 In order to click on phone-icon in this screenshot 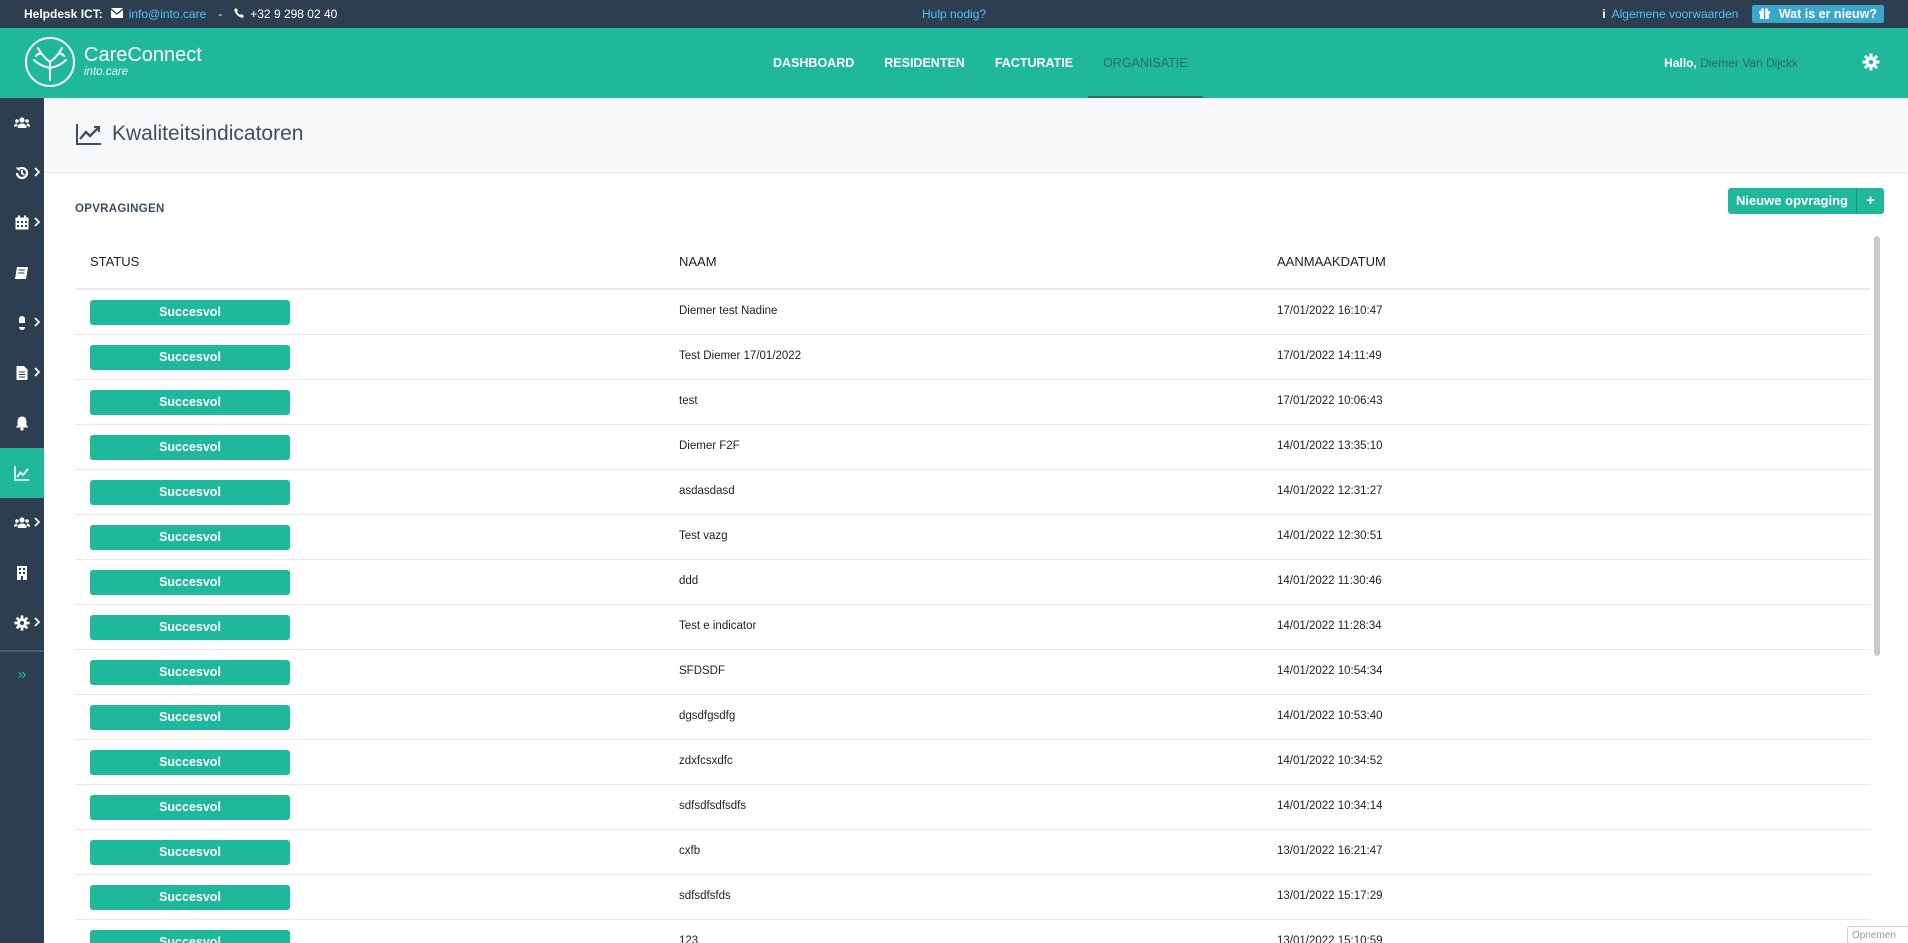, I will do `click(239, 14)`.